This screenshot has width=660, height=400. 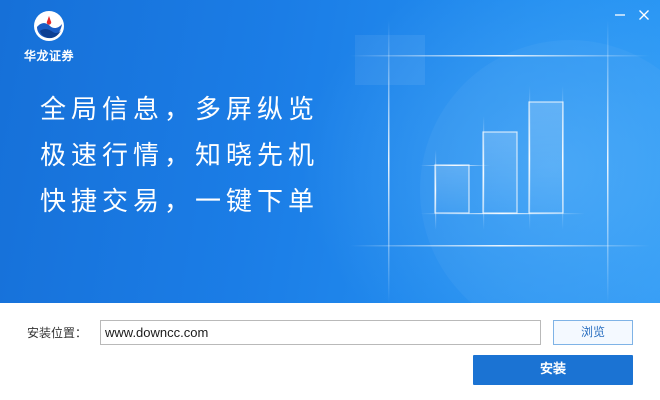 I want to click on install-path-label: 安装位置：, so click(x=57, y=333).